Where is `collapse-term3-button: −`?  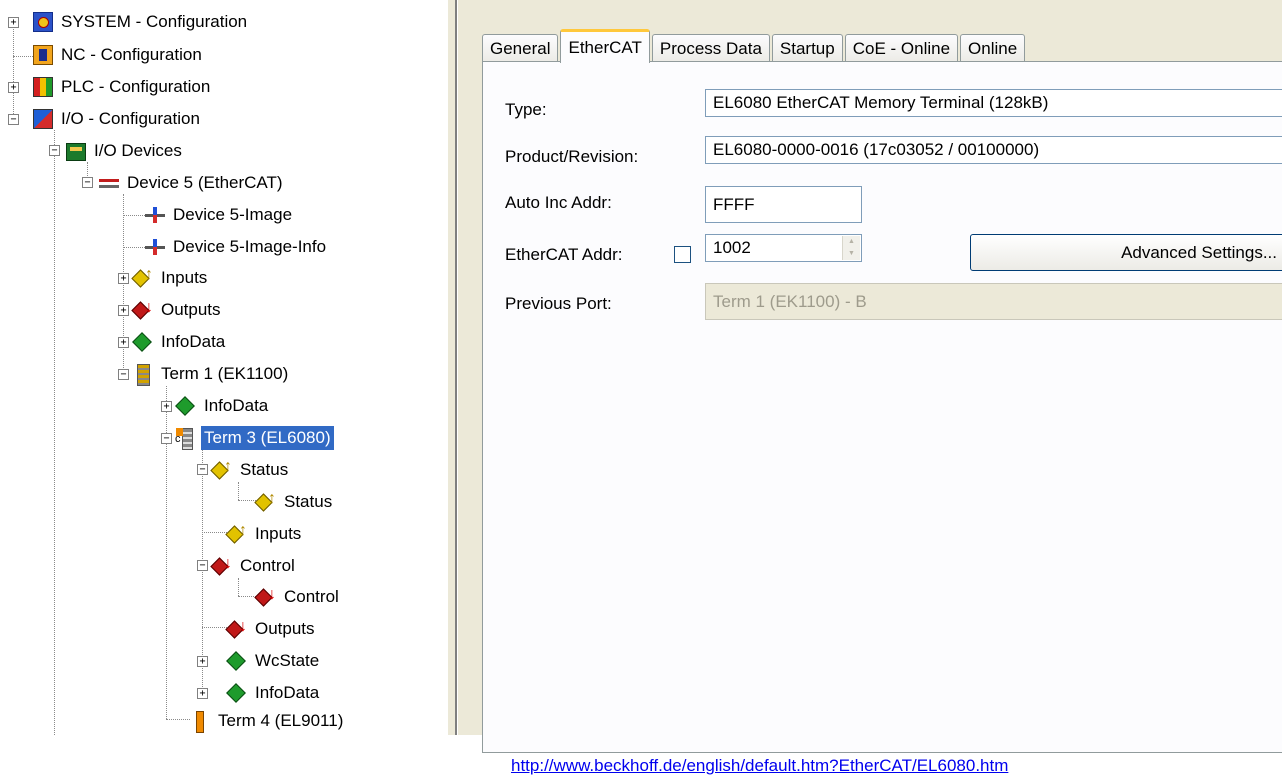
collapse-term3-button: − is located at coordinates (166, 438).